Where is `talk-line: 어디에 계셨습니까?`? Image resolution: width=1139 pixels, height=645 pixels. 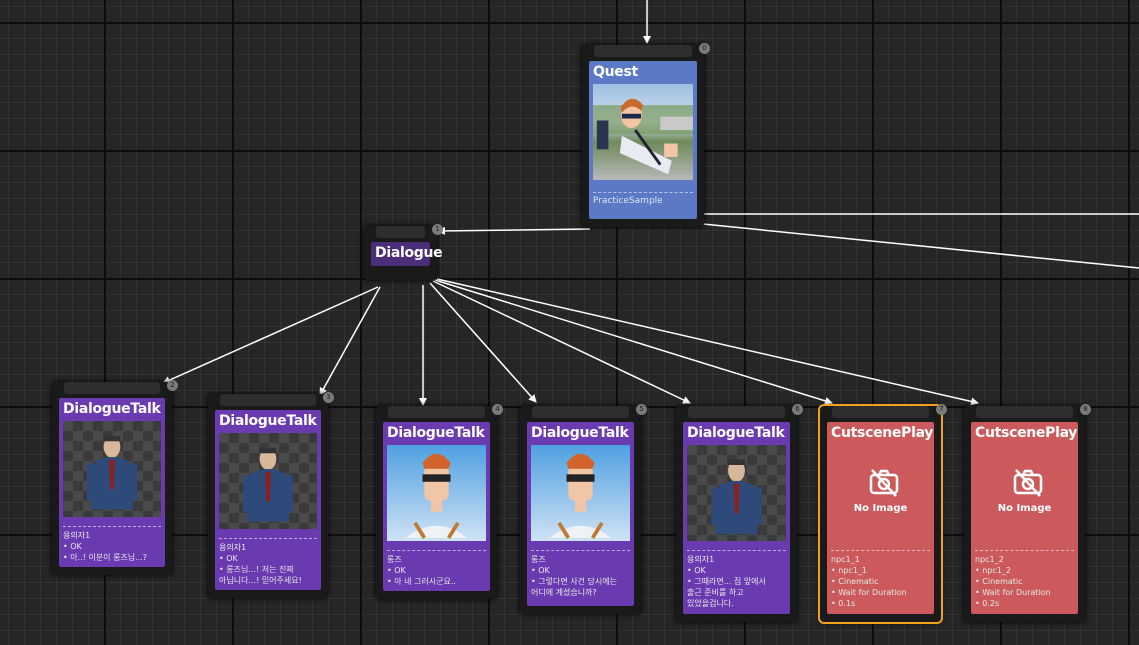 talk-line: 어디에 계셨습니까? is located at coordinates (564, 592).